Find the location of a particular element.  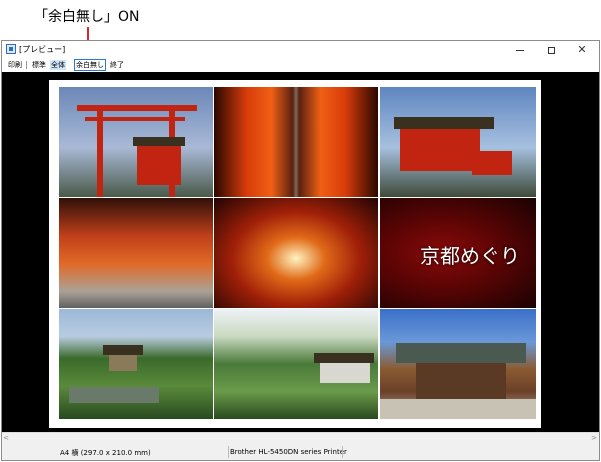

photo-torii-corridor is located at coordinates (136, 253).